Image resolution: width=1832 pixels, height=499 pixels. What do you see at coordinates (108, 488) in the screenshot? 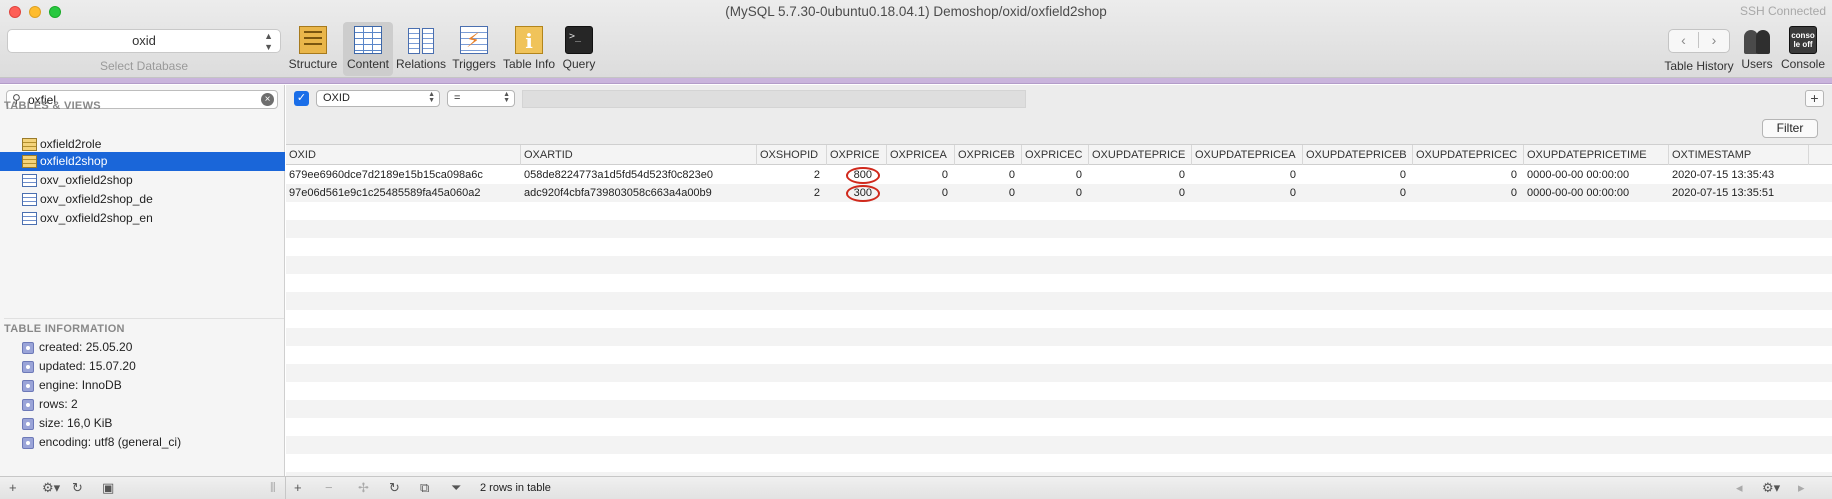
I see `archive-icon: ▣` at bounding box center [108, 488].